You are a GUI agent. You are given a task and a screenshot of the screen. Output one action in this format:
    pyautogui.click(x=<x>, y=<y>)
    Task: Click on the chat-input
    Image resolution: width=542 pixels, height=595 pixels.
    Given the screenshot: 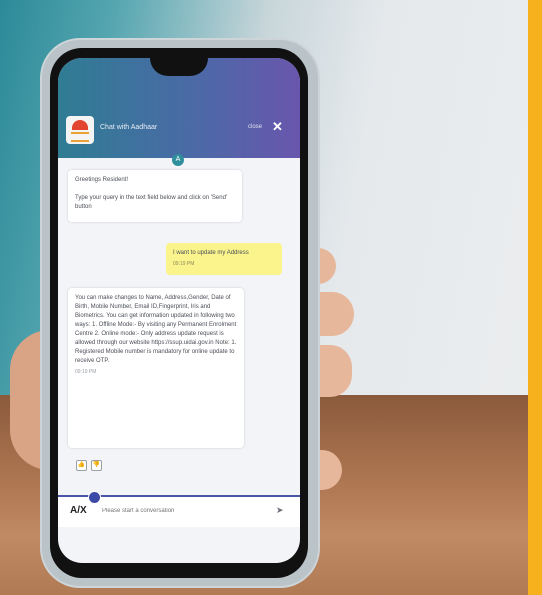 What is the action you would take?
    pyautogui.click(x=182, y=511)
    